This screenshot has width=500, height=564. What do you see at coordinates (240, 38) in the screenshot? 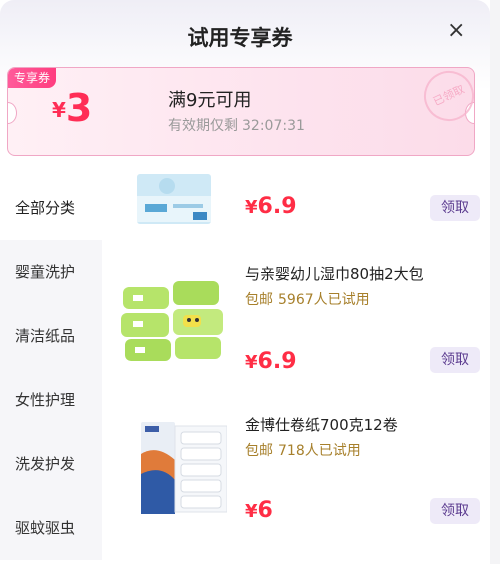
I see `sheet-title: 试用专享券` at bounding box center [240, 38].